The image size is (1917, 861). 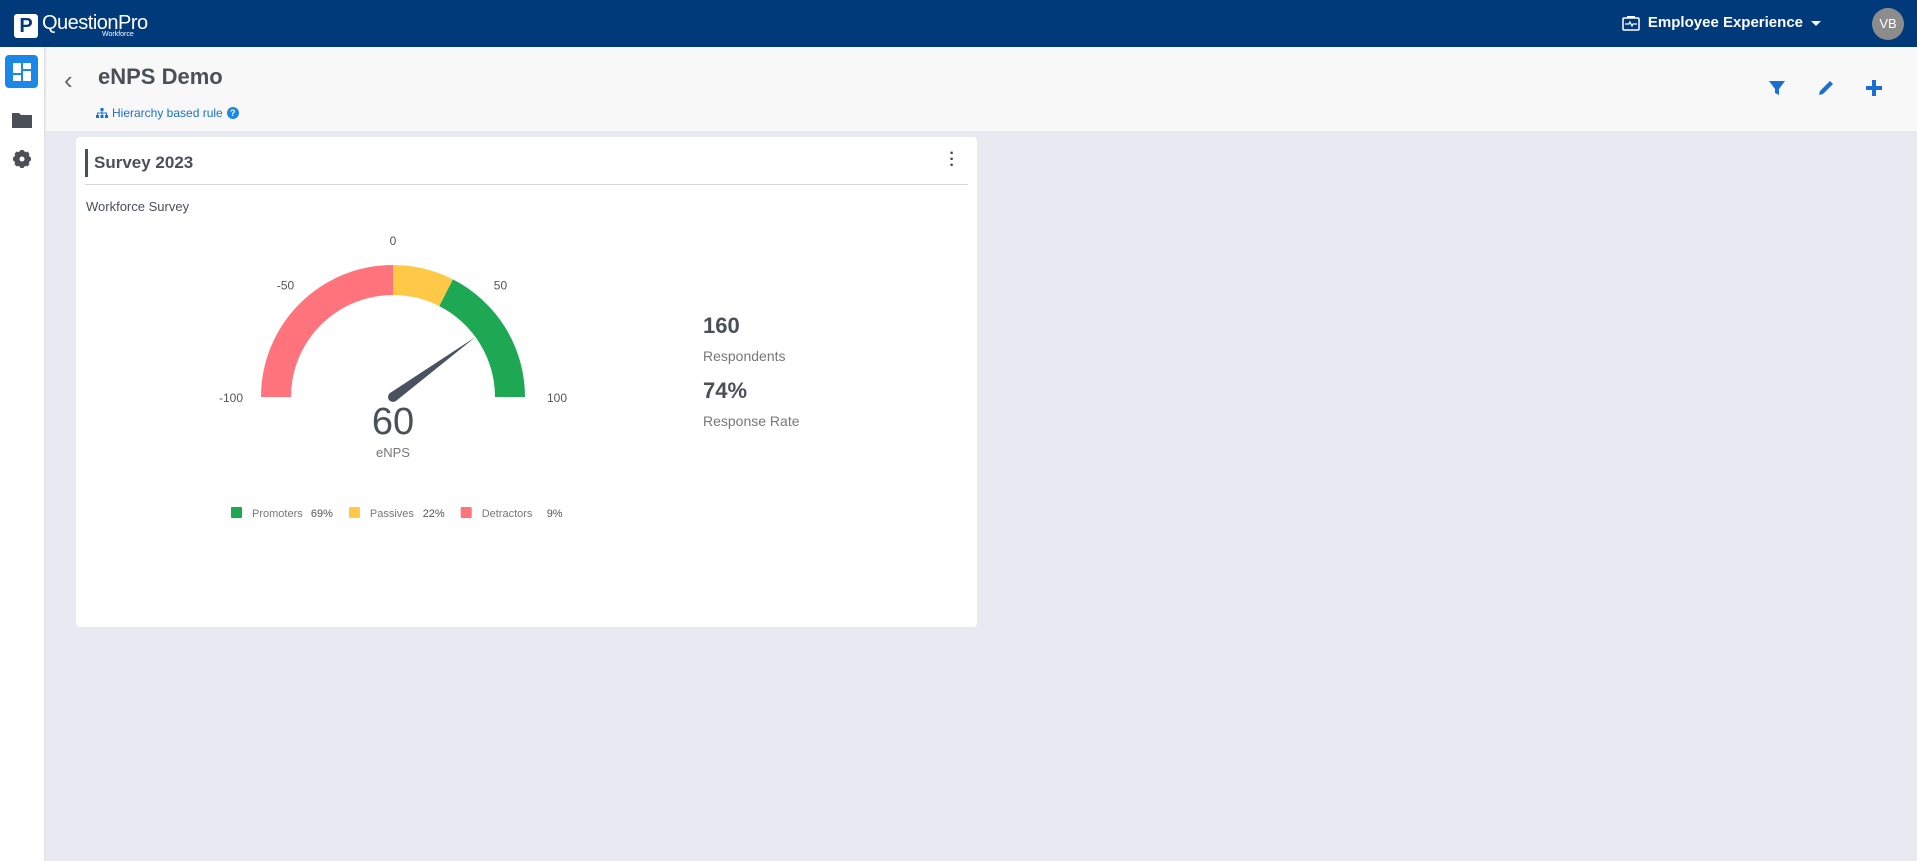 I want to click on hierarchy-rule-link: Hierarchy based rule ?, so click(x=167, y=113).